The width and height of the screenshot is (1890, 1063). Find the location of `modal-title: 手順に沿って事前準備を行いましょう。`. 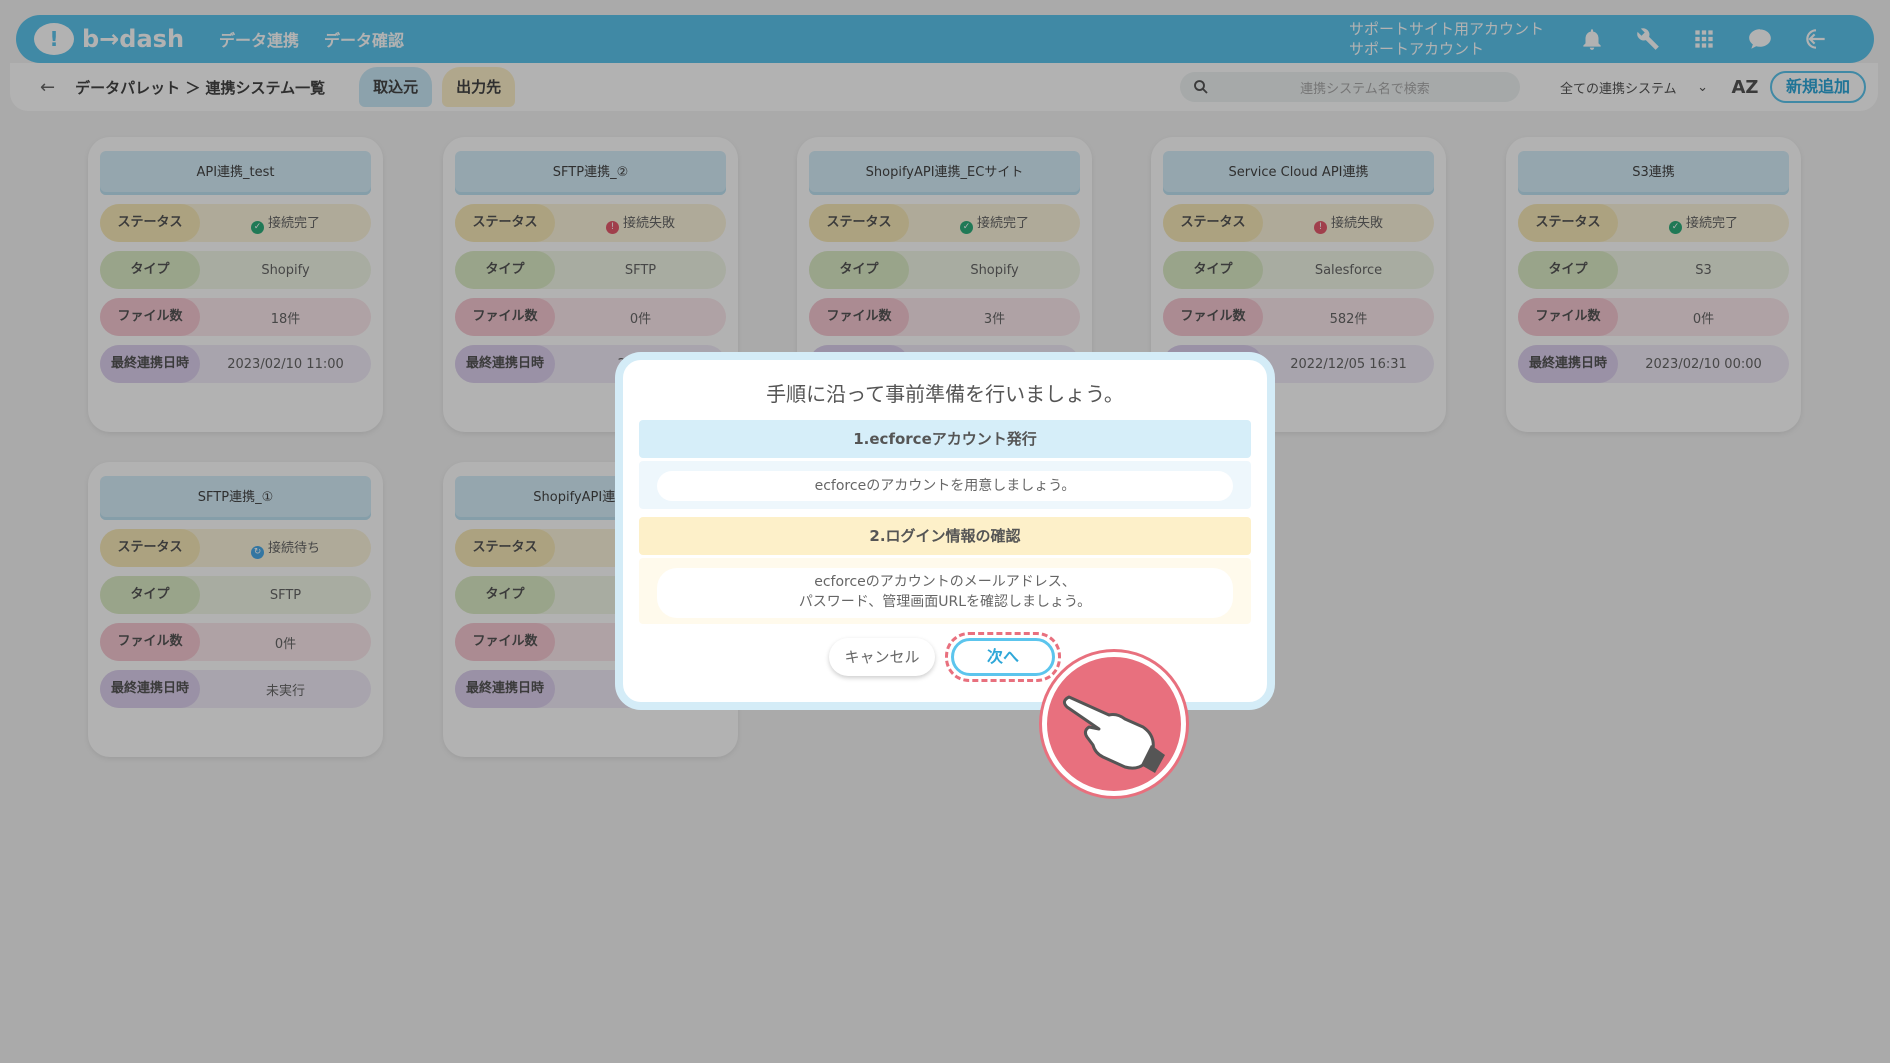

modal-title: 手順に沿って事前準備を行いましょう。 is located at coordinates (945, 394).